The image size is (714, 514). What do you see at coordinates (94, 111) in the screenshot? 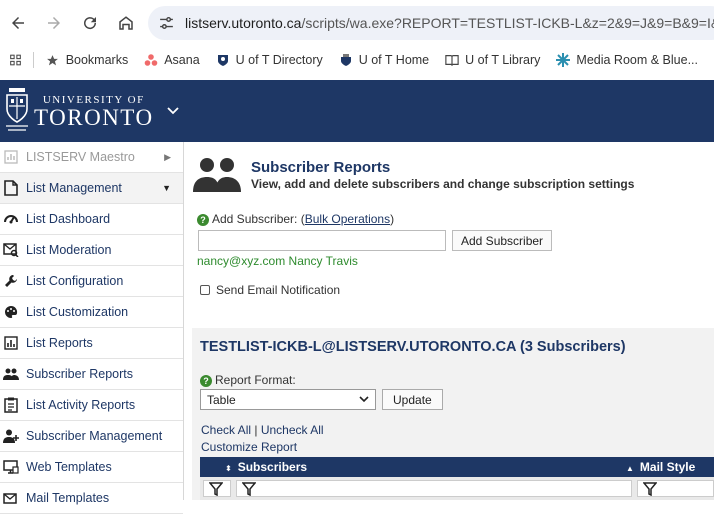
I see `university-name: UNIVERSITY OF TORONTO` at bounding box center [94, 111].